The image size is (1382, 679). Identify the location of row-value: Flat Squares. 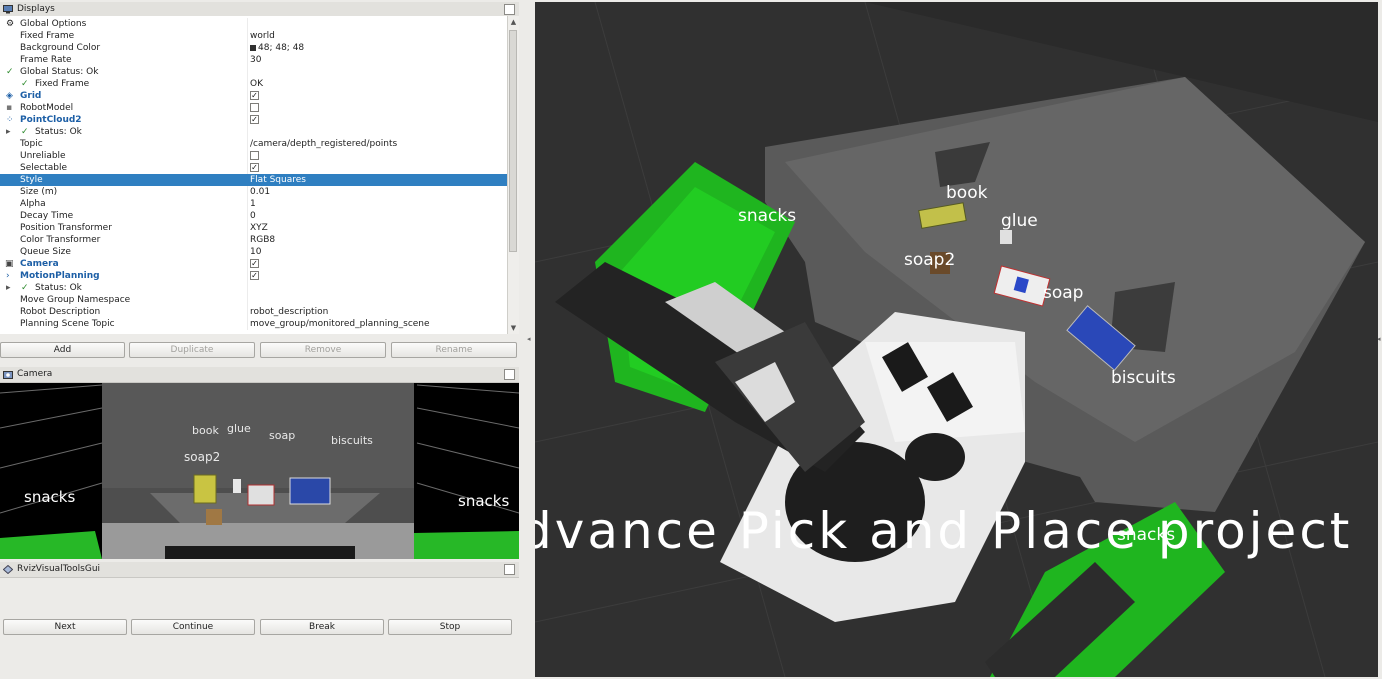
(278, 180).